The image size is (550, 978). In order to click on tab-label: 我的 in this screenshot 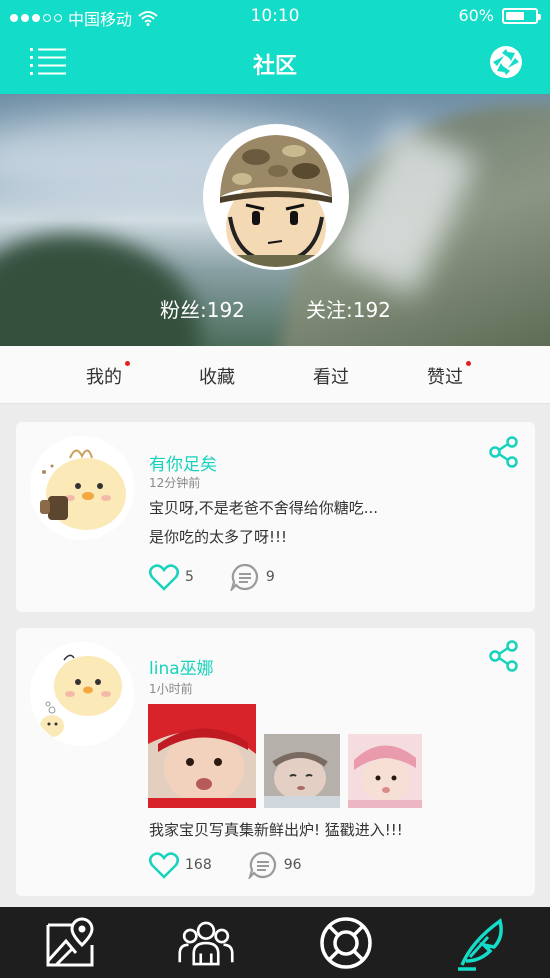, I will do `click(104, 377)`.